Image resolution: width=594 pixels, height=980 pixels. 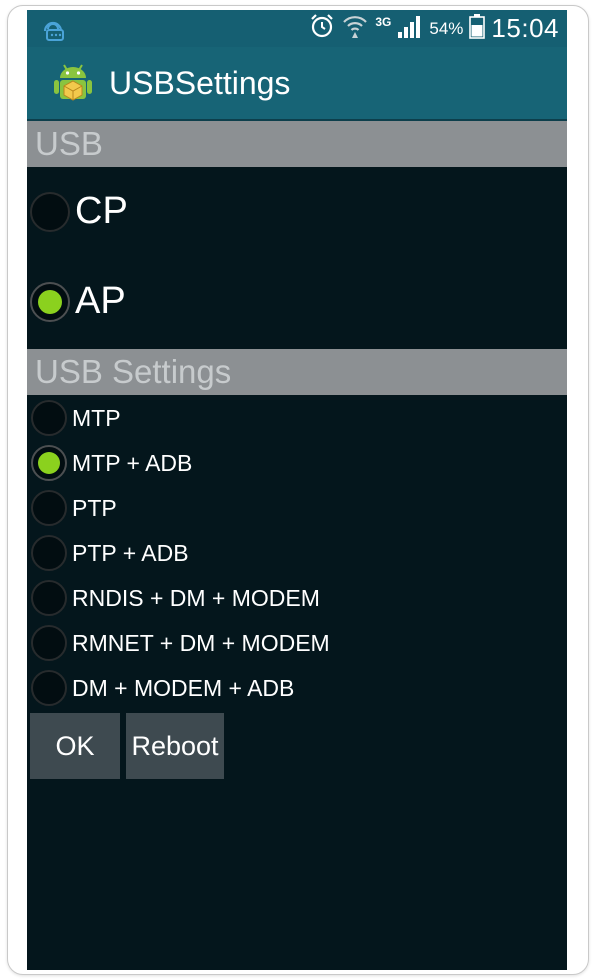 What do you see at coordinates (130, 552) in the screenshot?
I see `usb-setting-label: PTP + ADB` at bounding box center [130, 552].